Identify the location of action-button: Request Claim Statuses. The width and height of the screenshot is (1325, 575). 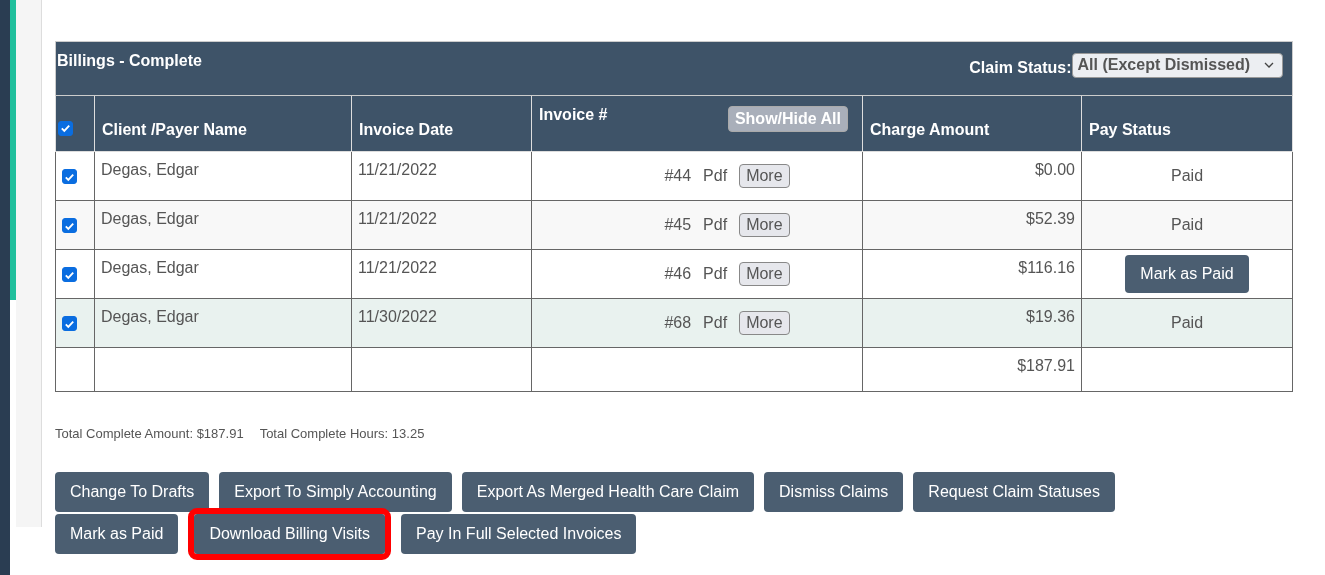
(1014, 492).